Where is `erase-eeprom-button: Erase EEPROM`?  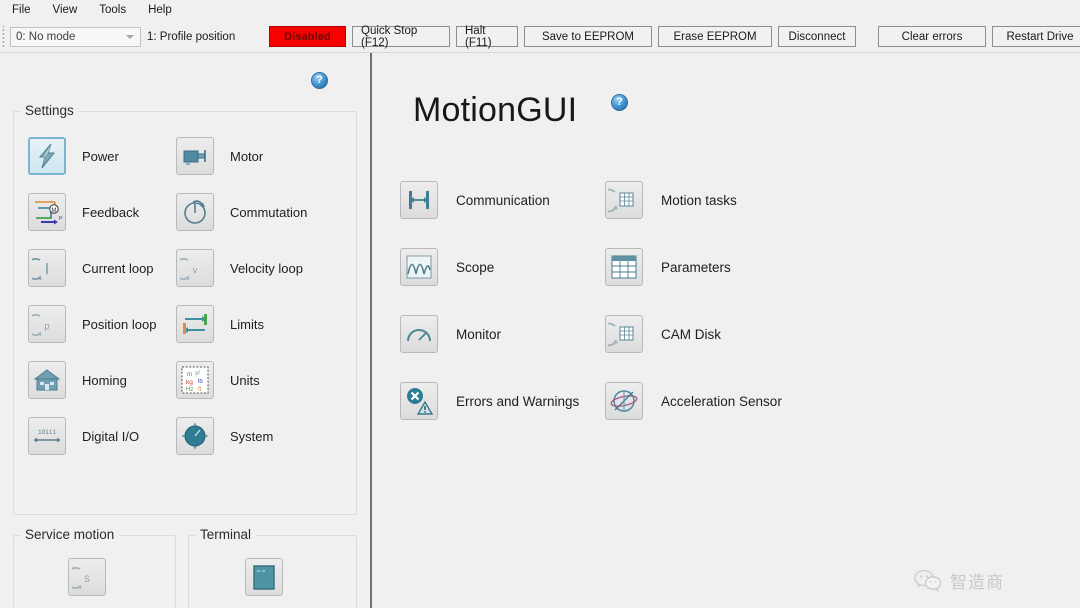
erase-eeprom-button: Erase EEPROM is located at coordinates (715, 36).